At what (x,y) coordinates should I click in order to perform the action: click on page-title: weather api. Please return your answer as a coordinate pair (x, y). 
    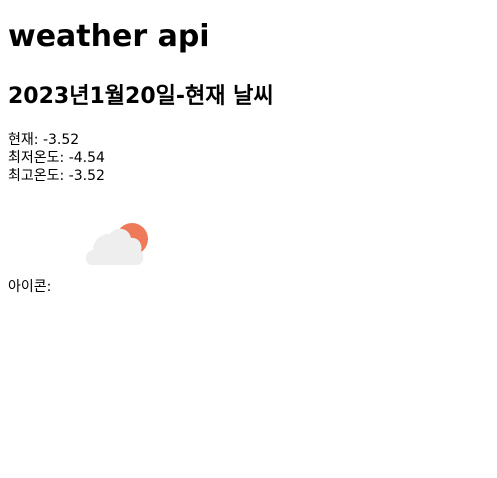
    Looking at the image, I should click on (109, 36).